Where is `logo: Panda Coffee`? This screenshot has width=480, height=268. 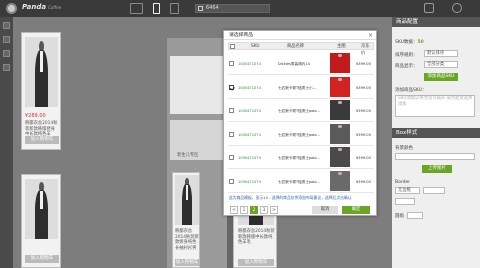
logo: Panda Coffee is located at coordinates (42, 7).